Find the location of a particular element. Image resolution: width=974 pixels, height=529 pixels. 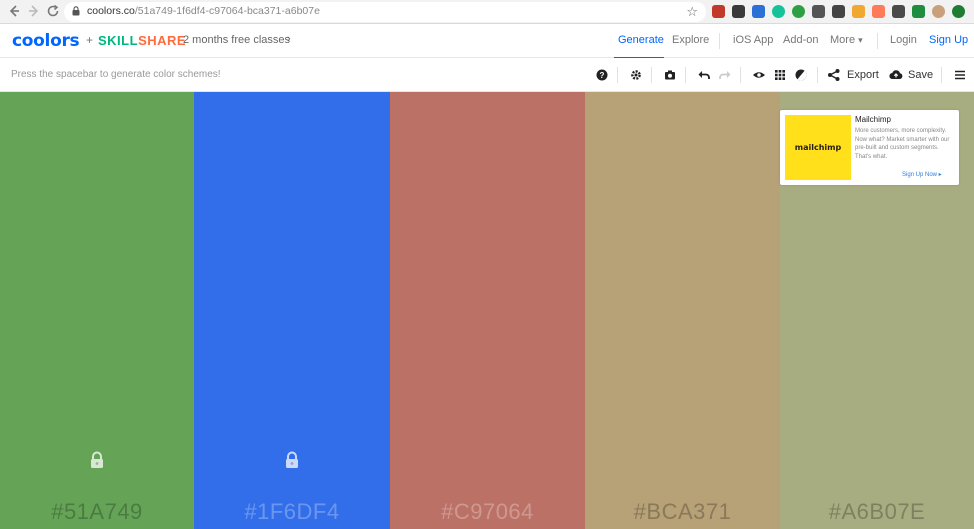

bookmark-star-icon: ☆ is located at coordinates (692, 12).